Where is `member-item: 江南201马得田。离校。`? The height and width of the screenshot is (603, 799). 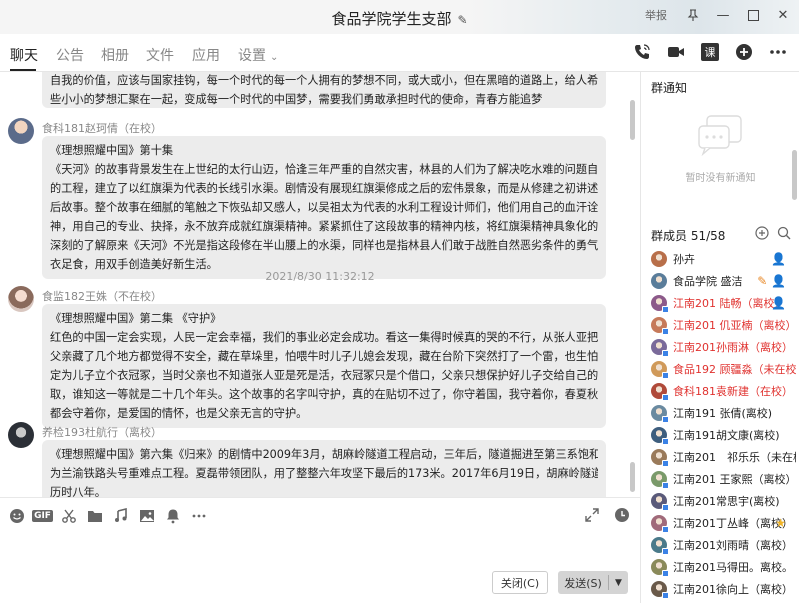 member-item: 江南201马得田。离校。 is located at coordinates (723, 567).